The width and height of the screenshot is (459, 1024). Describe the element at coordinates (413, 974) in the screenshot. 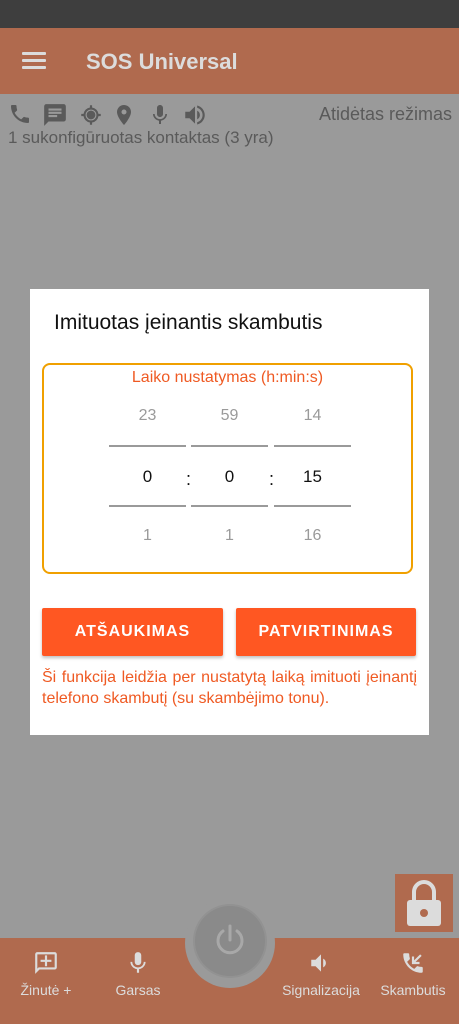

I see `nav-calls: Skambutis` at that location.